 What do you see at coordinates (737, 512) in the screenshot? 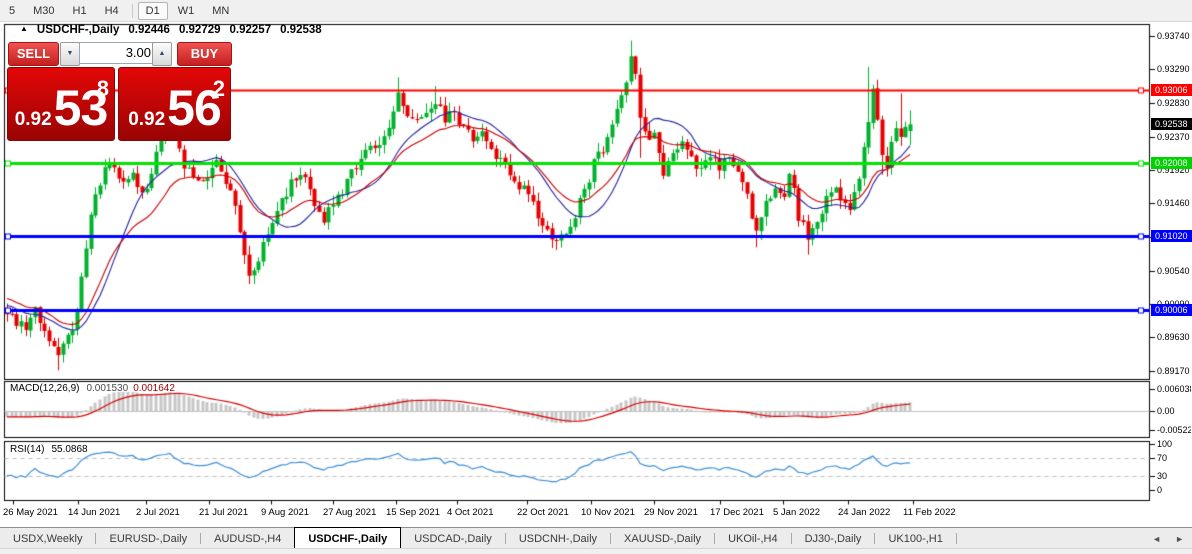
I see `date-axis-label: 17 Dec 2021` at bounding box center [737, 512].